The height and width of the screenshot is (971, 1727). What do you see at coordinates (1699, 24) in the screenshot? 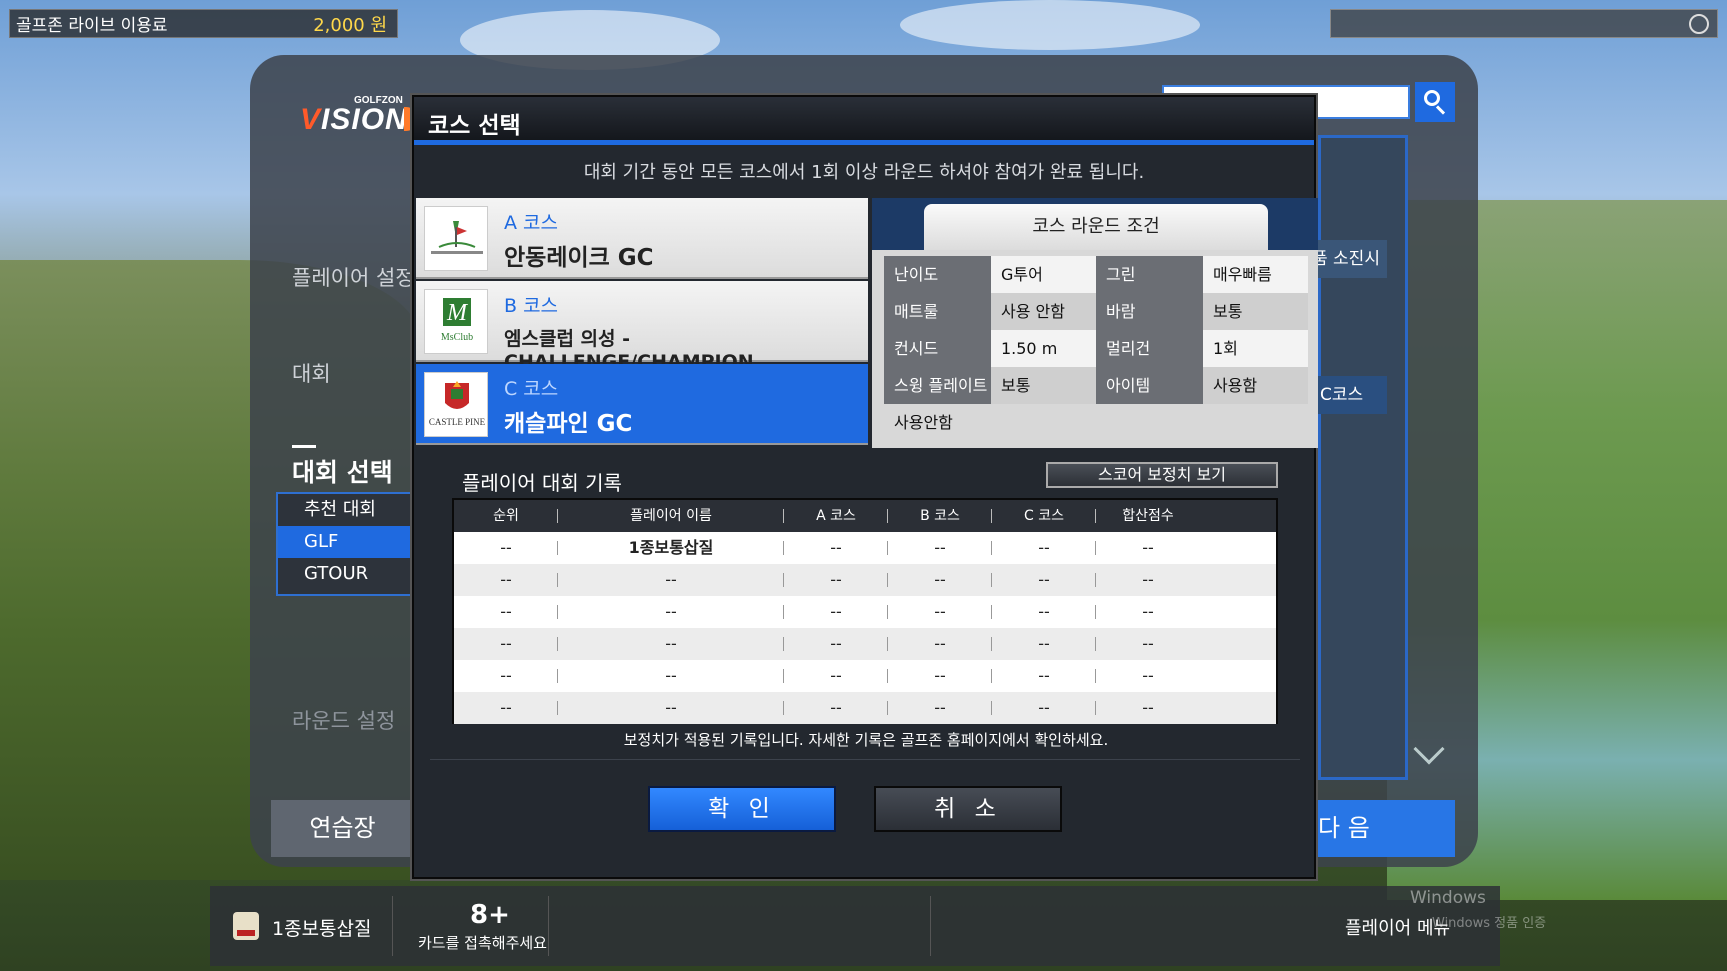
I see `connection-icon` at bounding box center [1699, 24].